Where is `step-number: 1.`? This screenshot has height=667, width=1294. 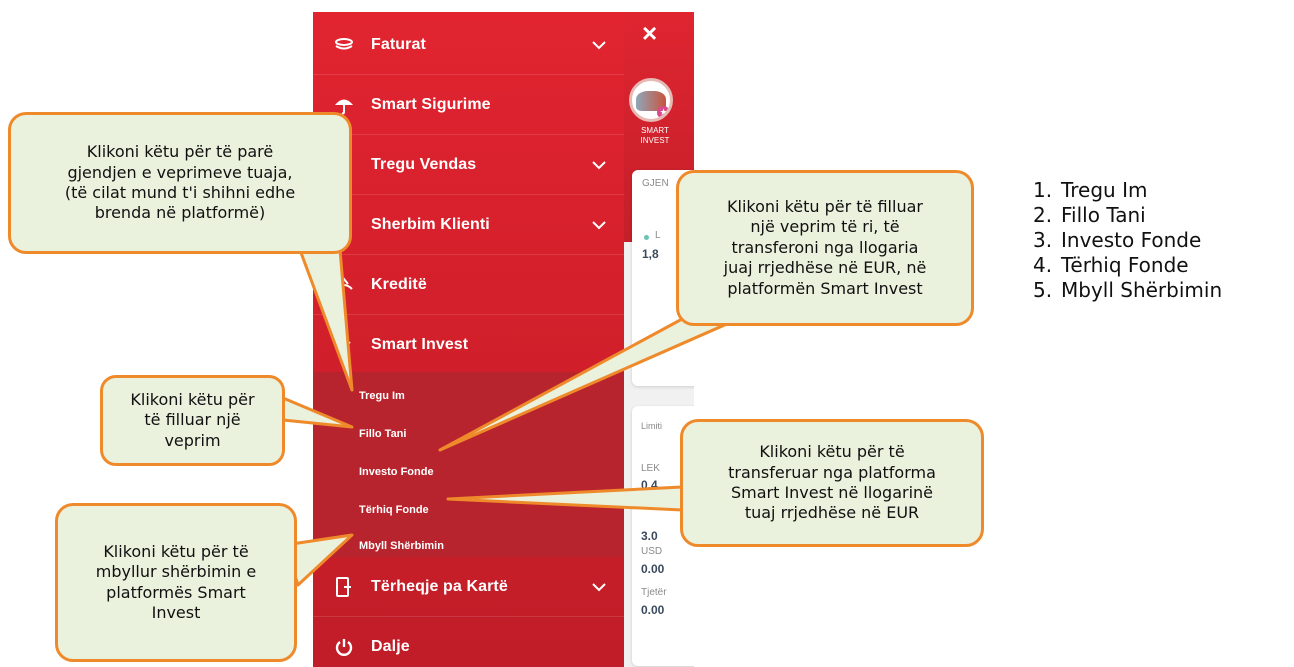 step-number: 1. is located at coordinates (1043, 190).